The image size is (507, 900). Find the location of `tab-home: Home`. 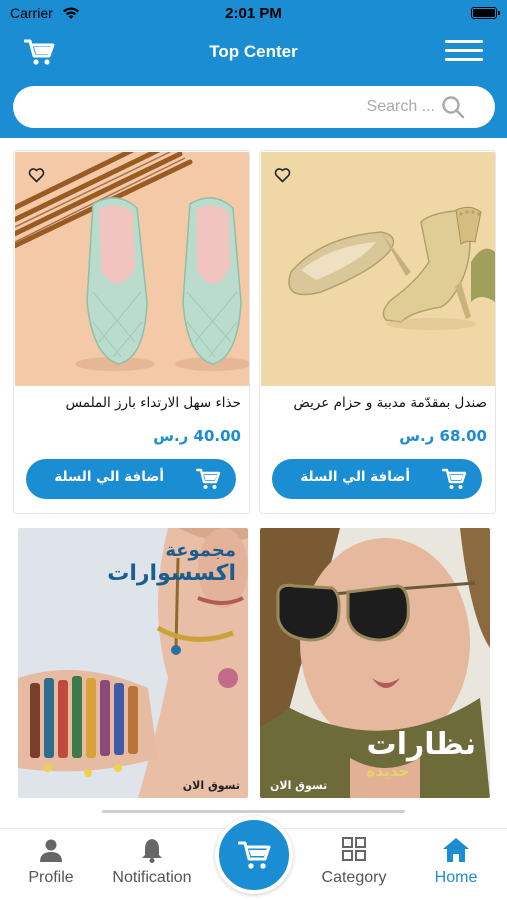

tab-home: Home is located at coordinates (456, 865).